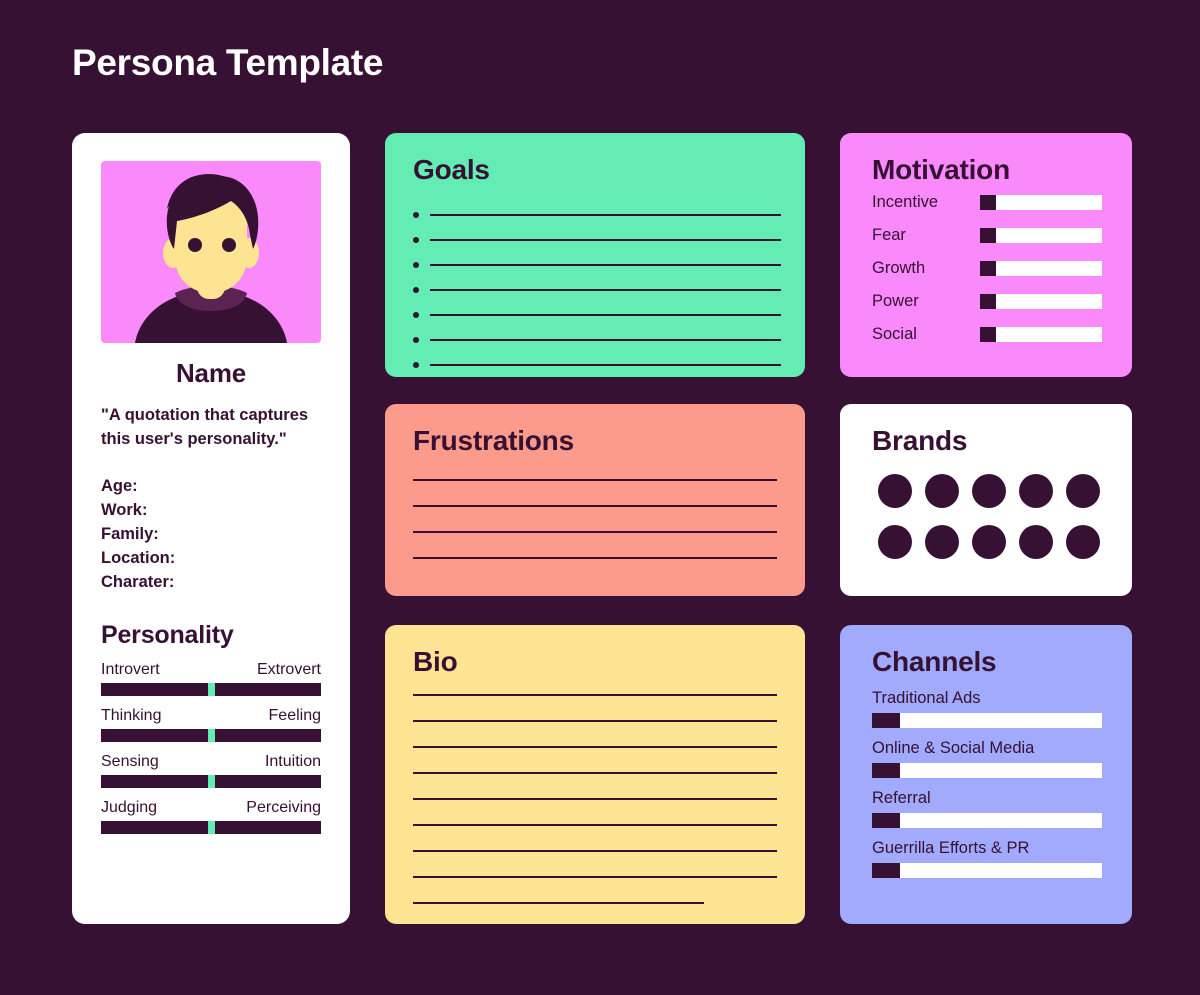 The image size is (1200, 995). Describe the element at coordinates (920, 440) in the screenshot. I see `brands-title: Brands` at that location.